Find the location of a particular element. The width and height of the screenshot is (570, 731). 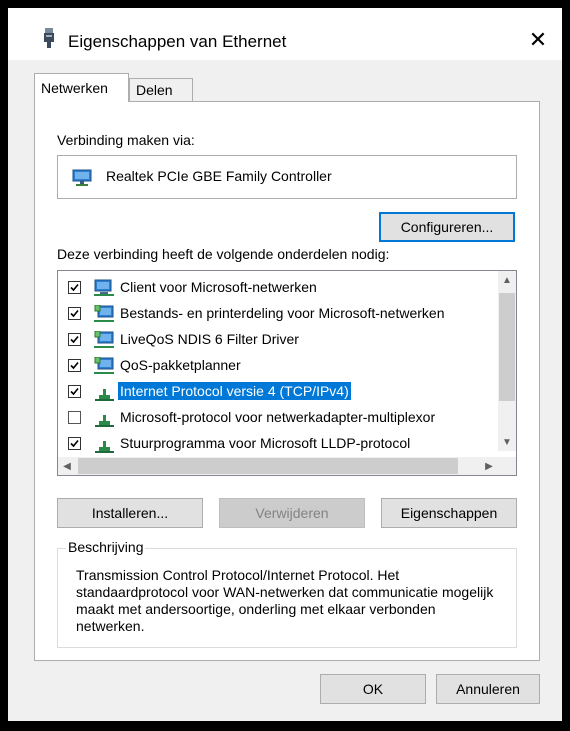

window-title: Eigenschappen van Ethernet is located at coordinates (177, 41).